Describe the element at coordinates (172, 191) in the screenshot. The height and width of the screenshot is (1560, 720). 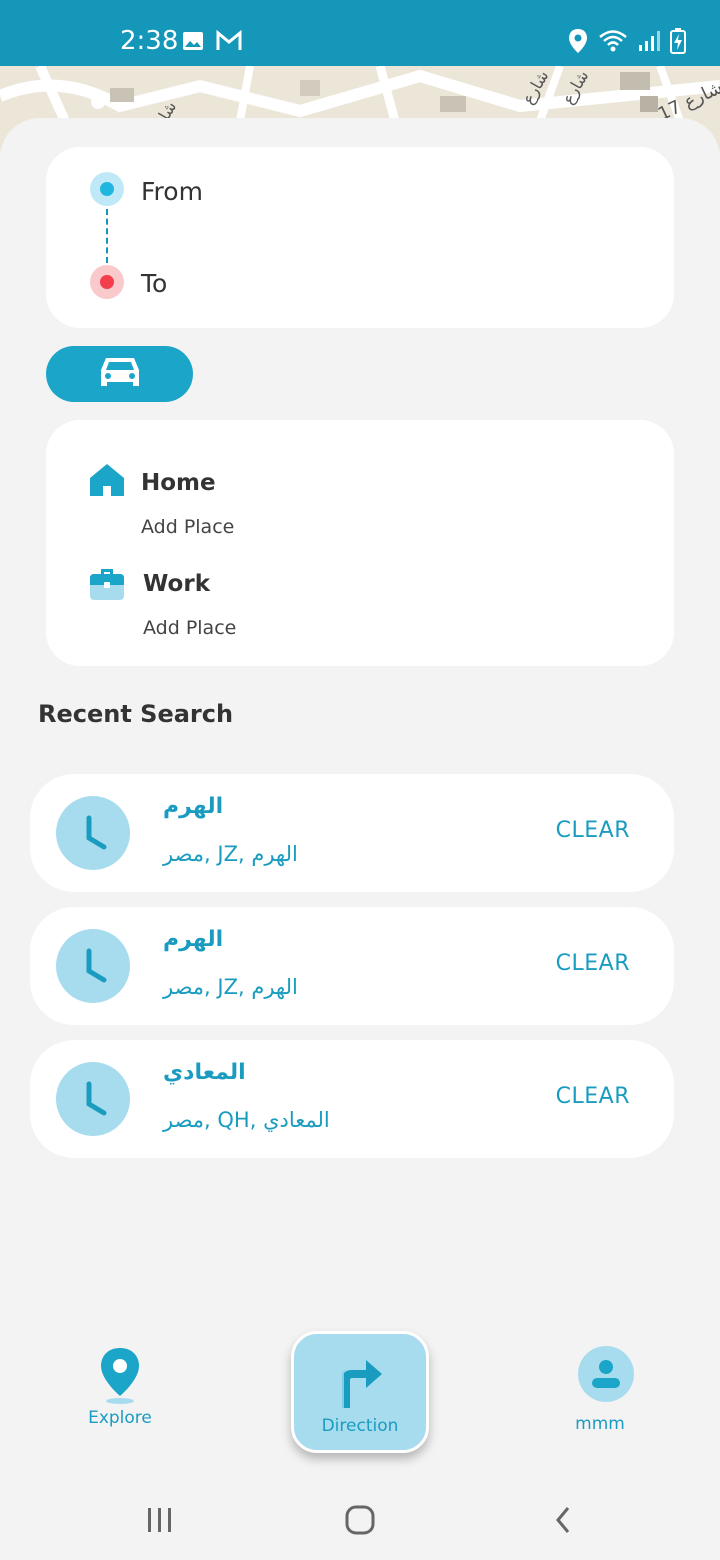
I see `from-input: From` at that location.